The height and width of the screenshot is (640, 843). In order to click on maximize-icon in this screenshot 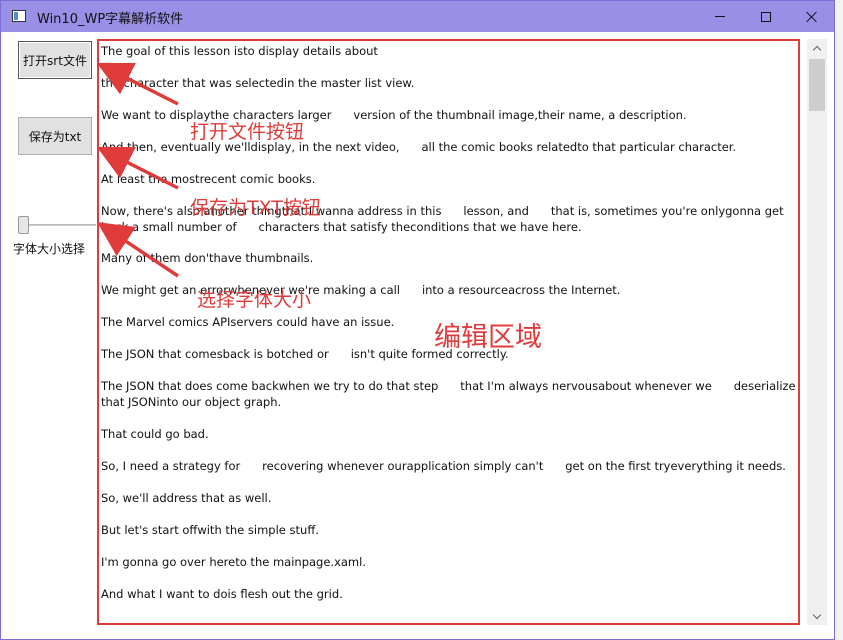, I will do `click(766, 16)`.